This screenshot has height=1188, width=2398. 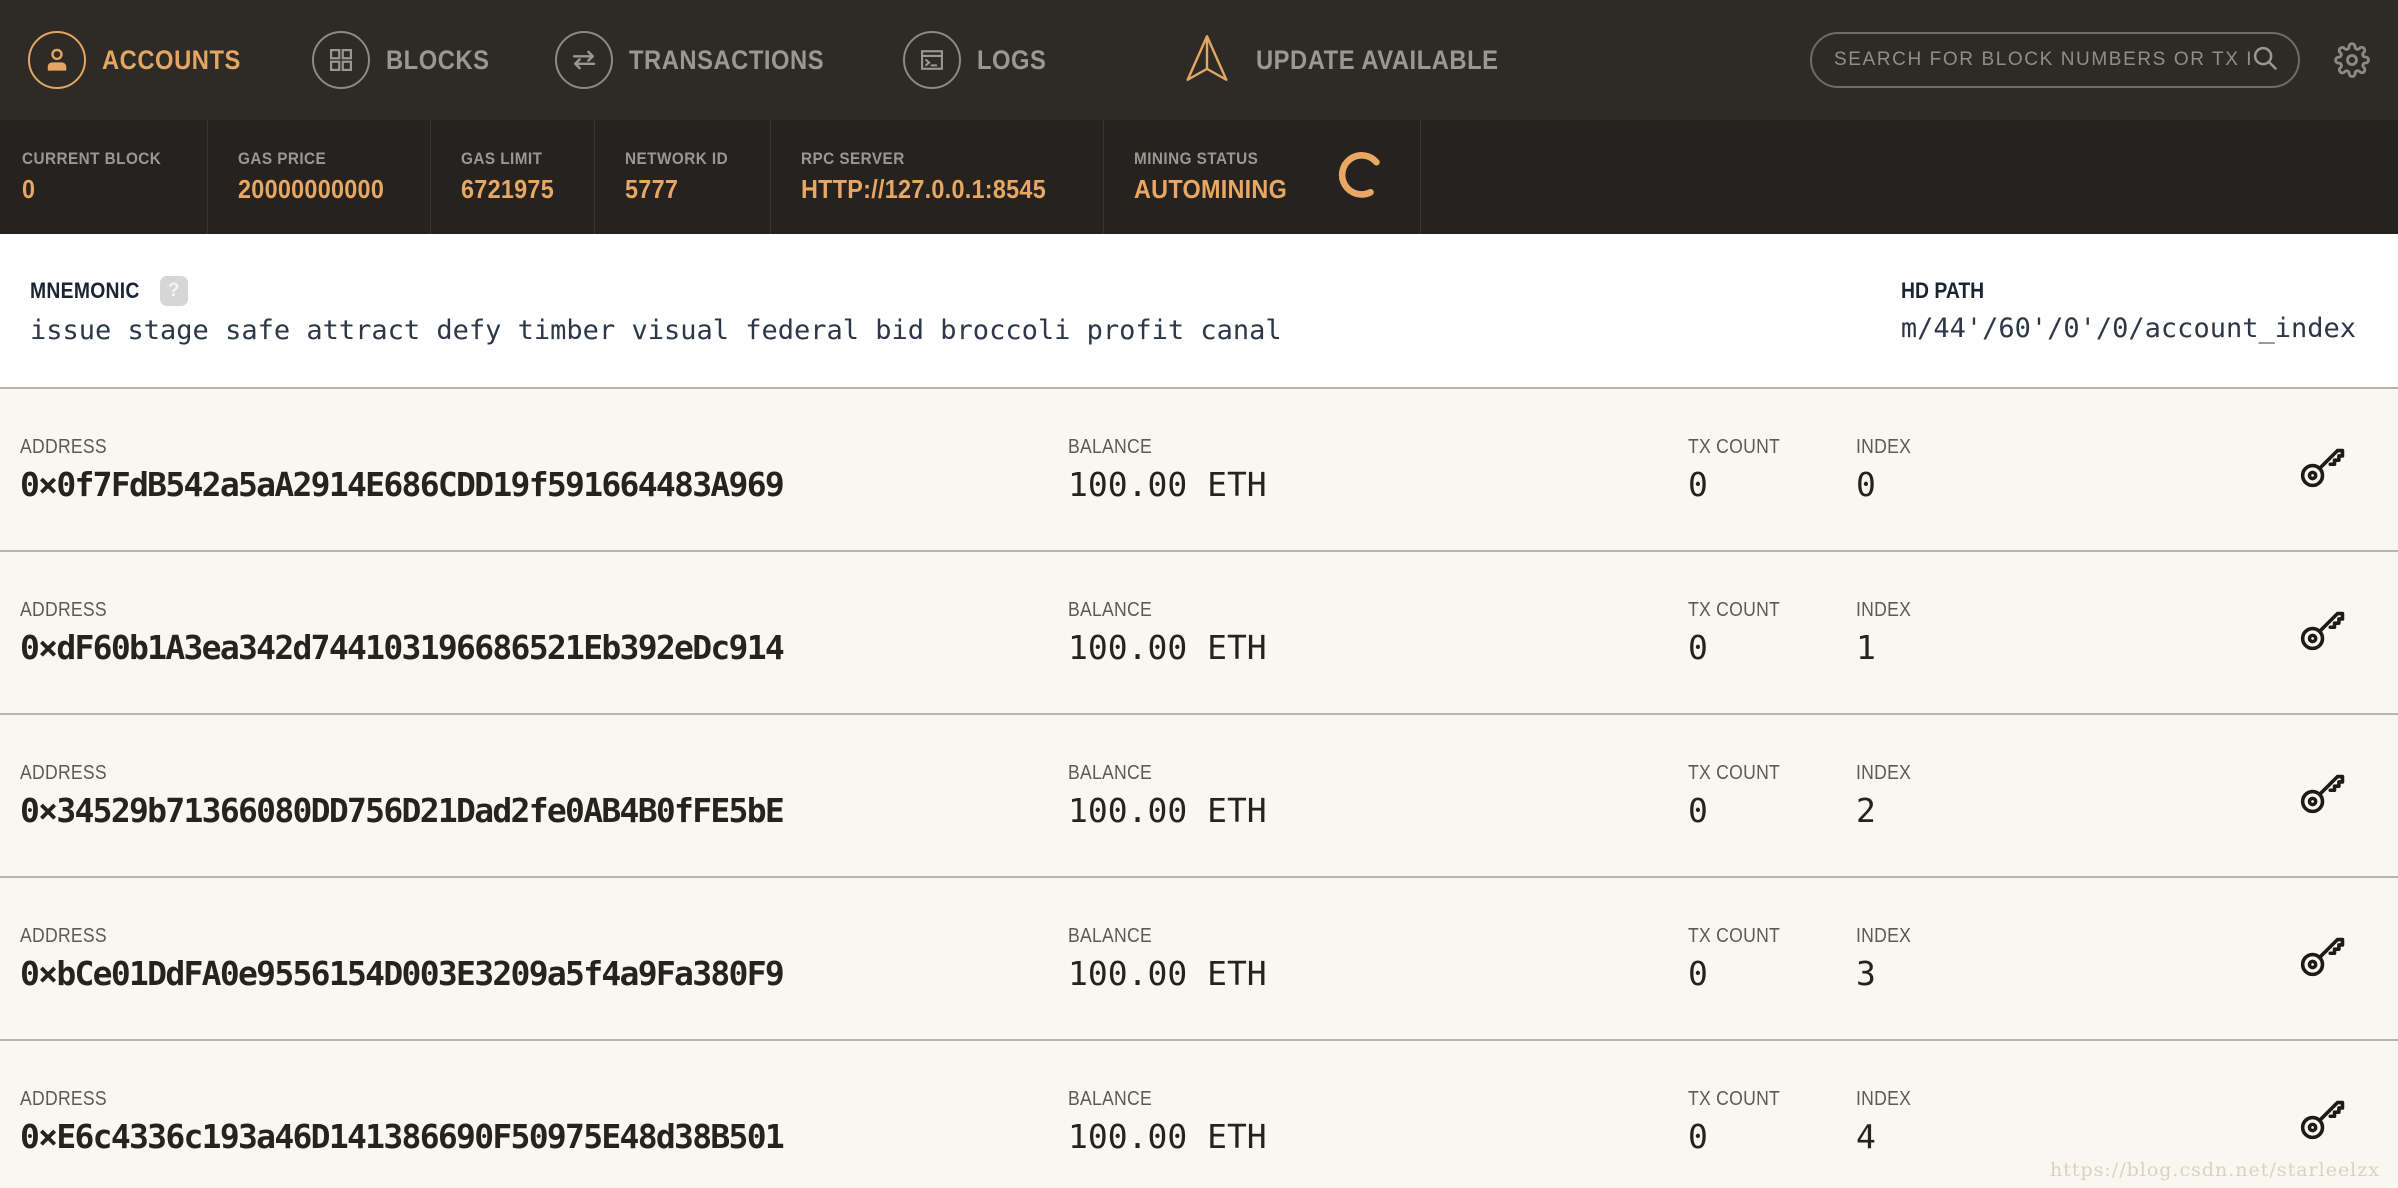 I want to click on hd-path-block: HD PATH m/44'/60'/0'/0/account_index, so click(x=2133, y=311).